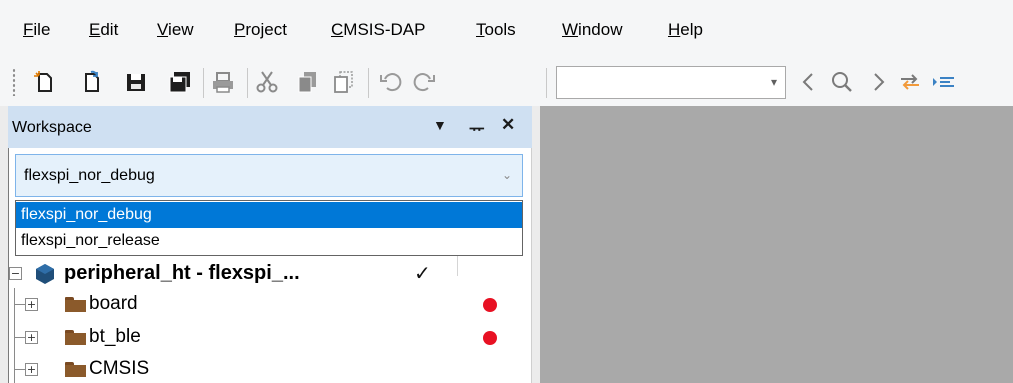 The image size is (1013, 383). What do you see at coordinates (52, 127) in the screenshot?
I see `workspace-title: Workspace` at bounding box center [52, 127].